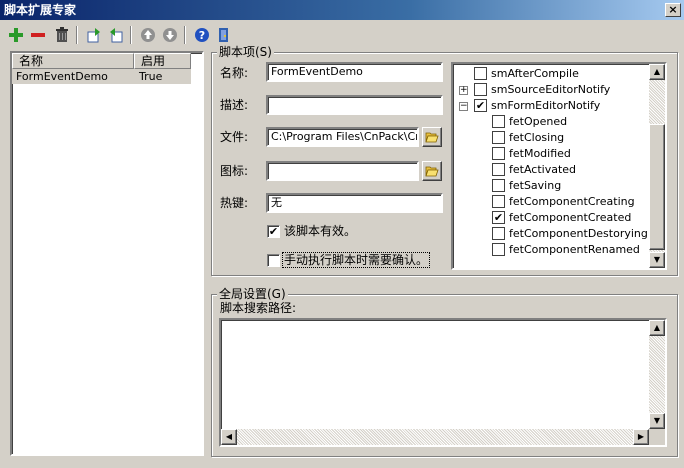 This screenshot has width=684, height=468. I want to click on tree-node-label: fetActivated, so click(543, 169).